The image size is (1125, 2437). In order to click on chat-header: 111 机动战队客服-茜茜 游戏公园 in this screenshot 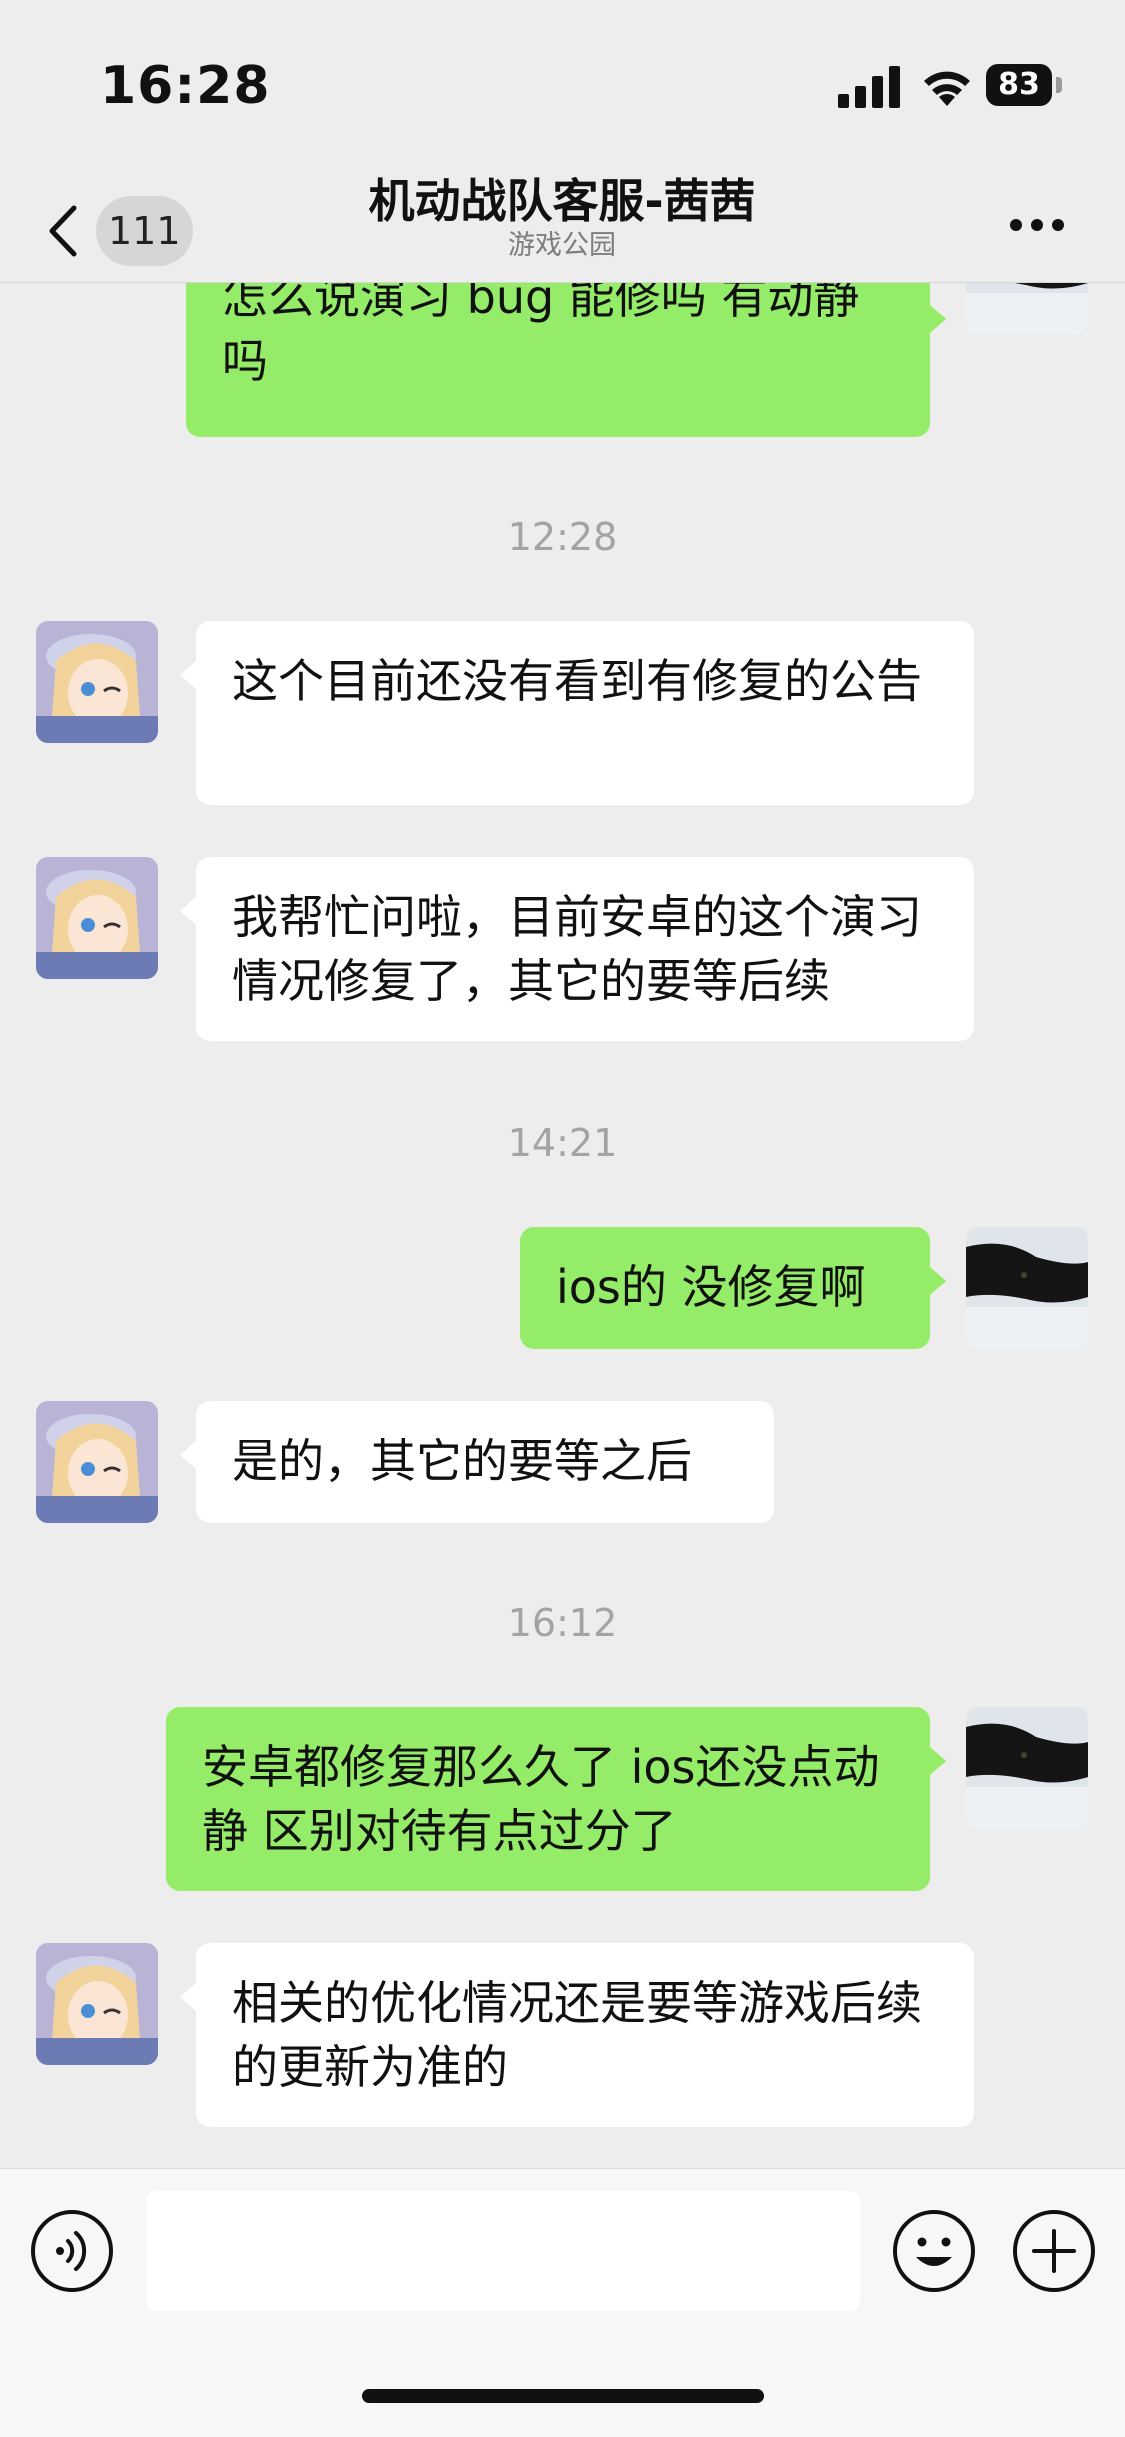, I will do `click(562, 226)`.